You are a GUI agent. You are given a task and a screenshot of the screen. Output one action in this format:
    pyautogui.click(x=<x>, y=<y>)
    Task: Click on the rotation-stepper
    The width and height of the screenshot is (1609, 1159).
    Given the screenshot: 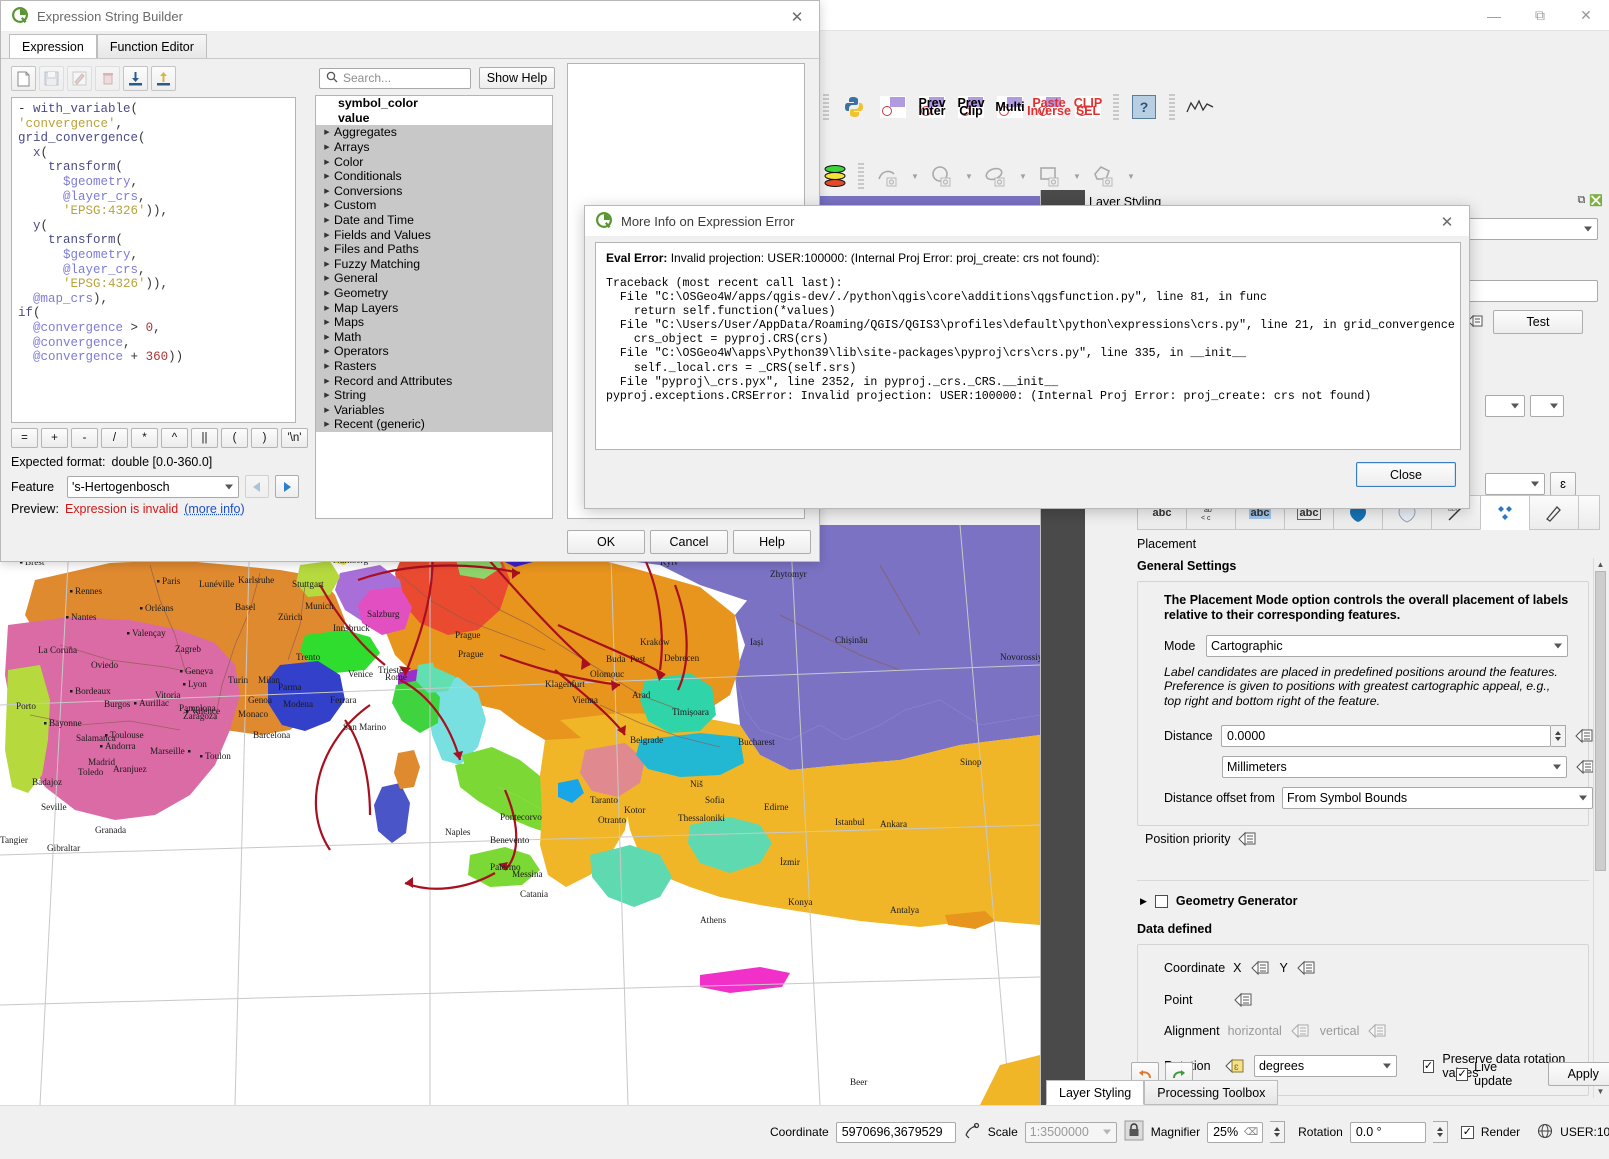 What is the action you would take?
    pyautogui.click(x=1440, y=1132)
    